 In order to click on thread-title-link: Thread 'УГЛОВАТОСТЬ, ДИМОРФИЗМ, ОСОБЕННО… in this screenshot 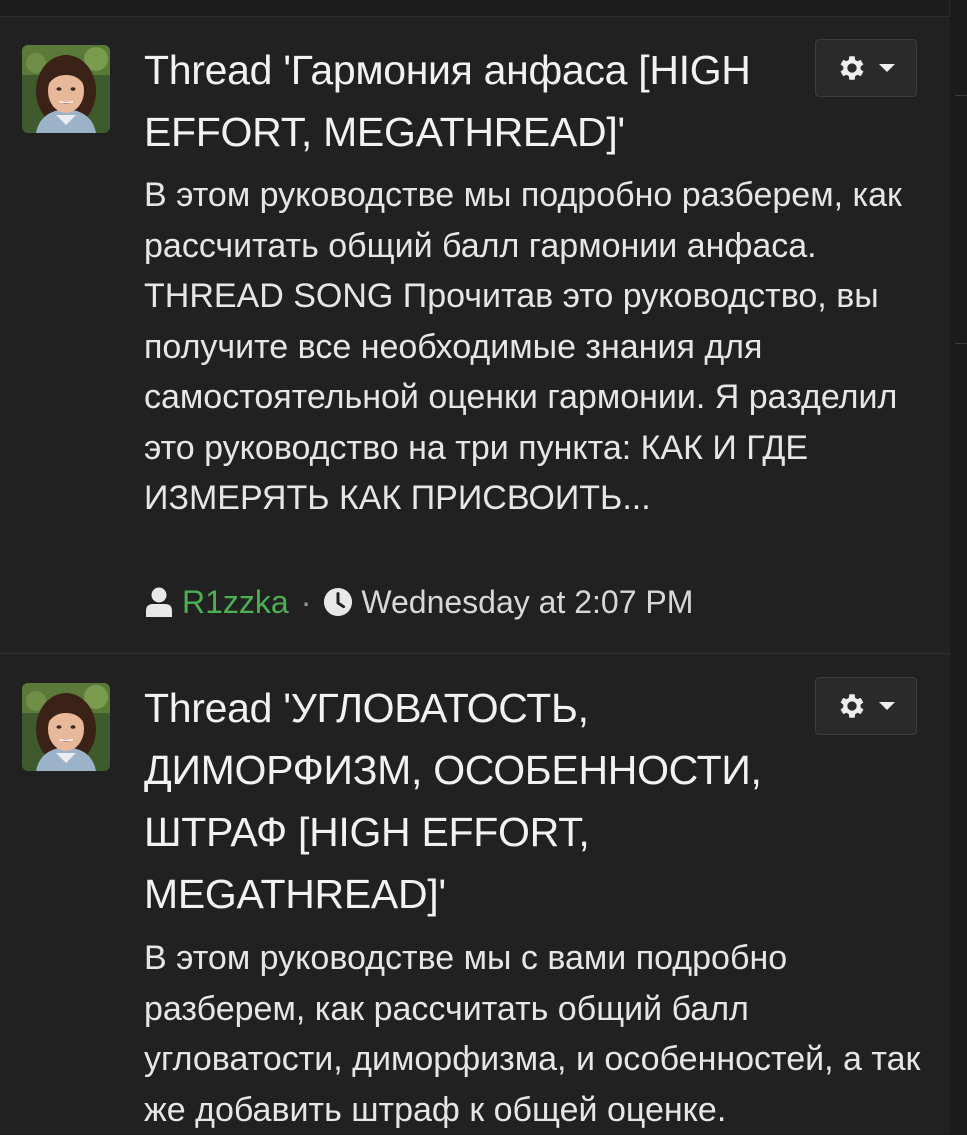, I will do `click(474, 801)`.